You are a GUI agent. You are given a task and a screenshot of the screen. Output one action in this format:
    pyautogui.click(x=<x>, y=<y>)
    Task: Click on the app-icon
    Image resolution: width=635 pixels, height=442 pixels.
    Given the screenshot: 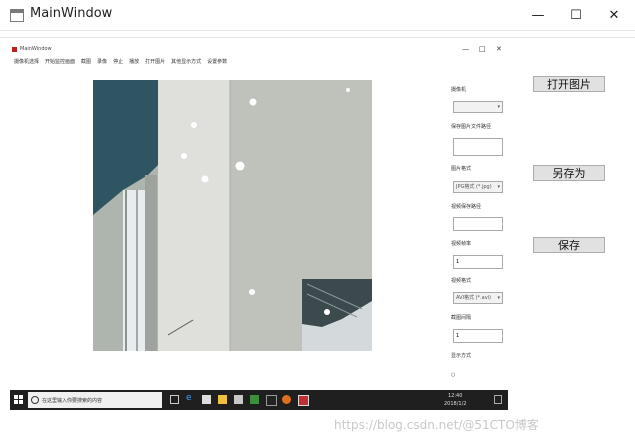 What is the action you would take?
    pyautogui.click(x=17, y=15)
    